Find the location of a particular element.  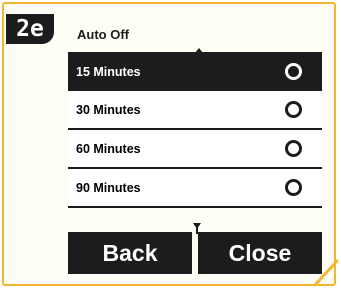

option-60-minutes: 60 Minutes is located at coordinates (195, 149).